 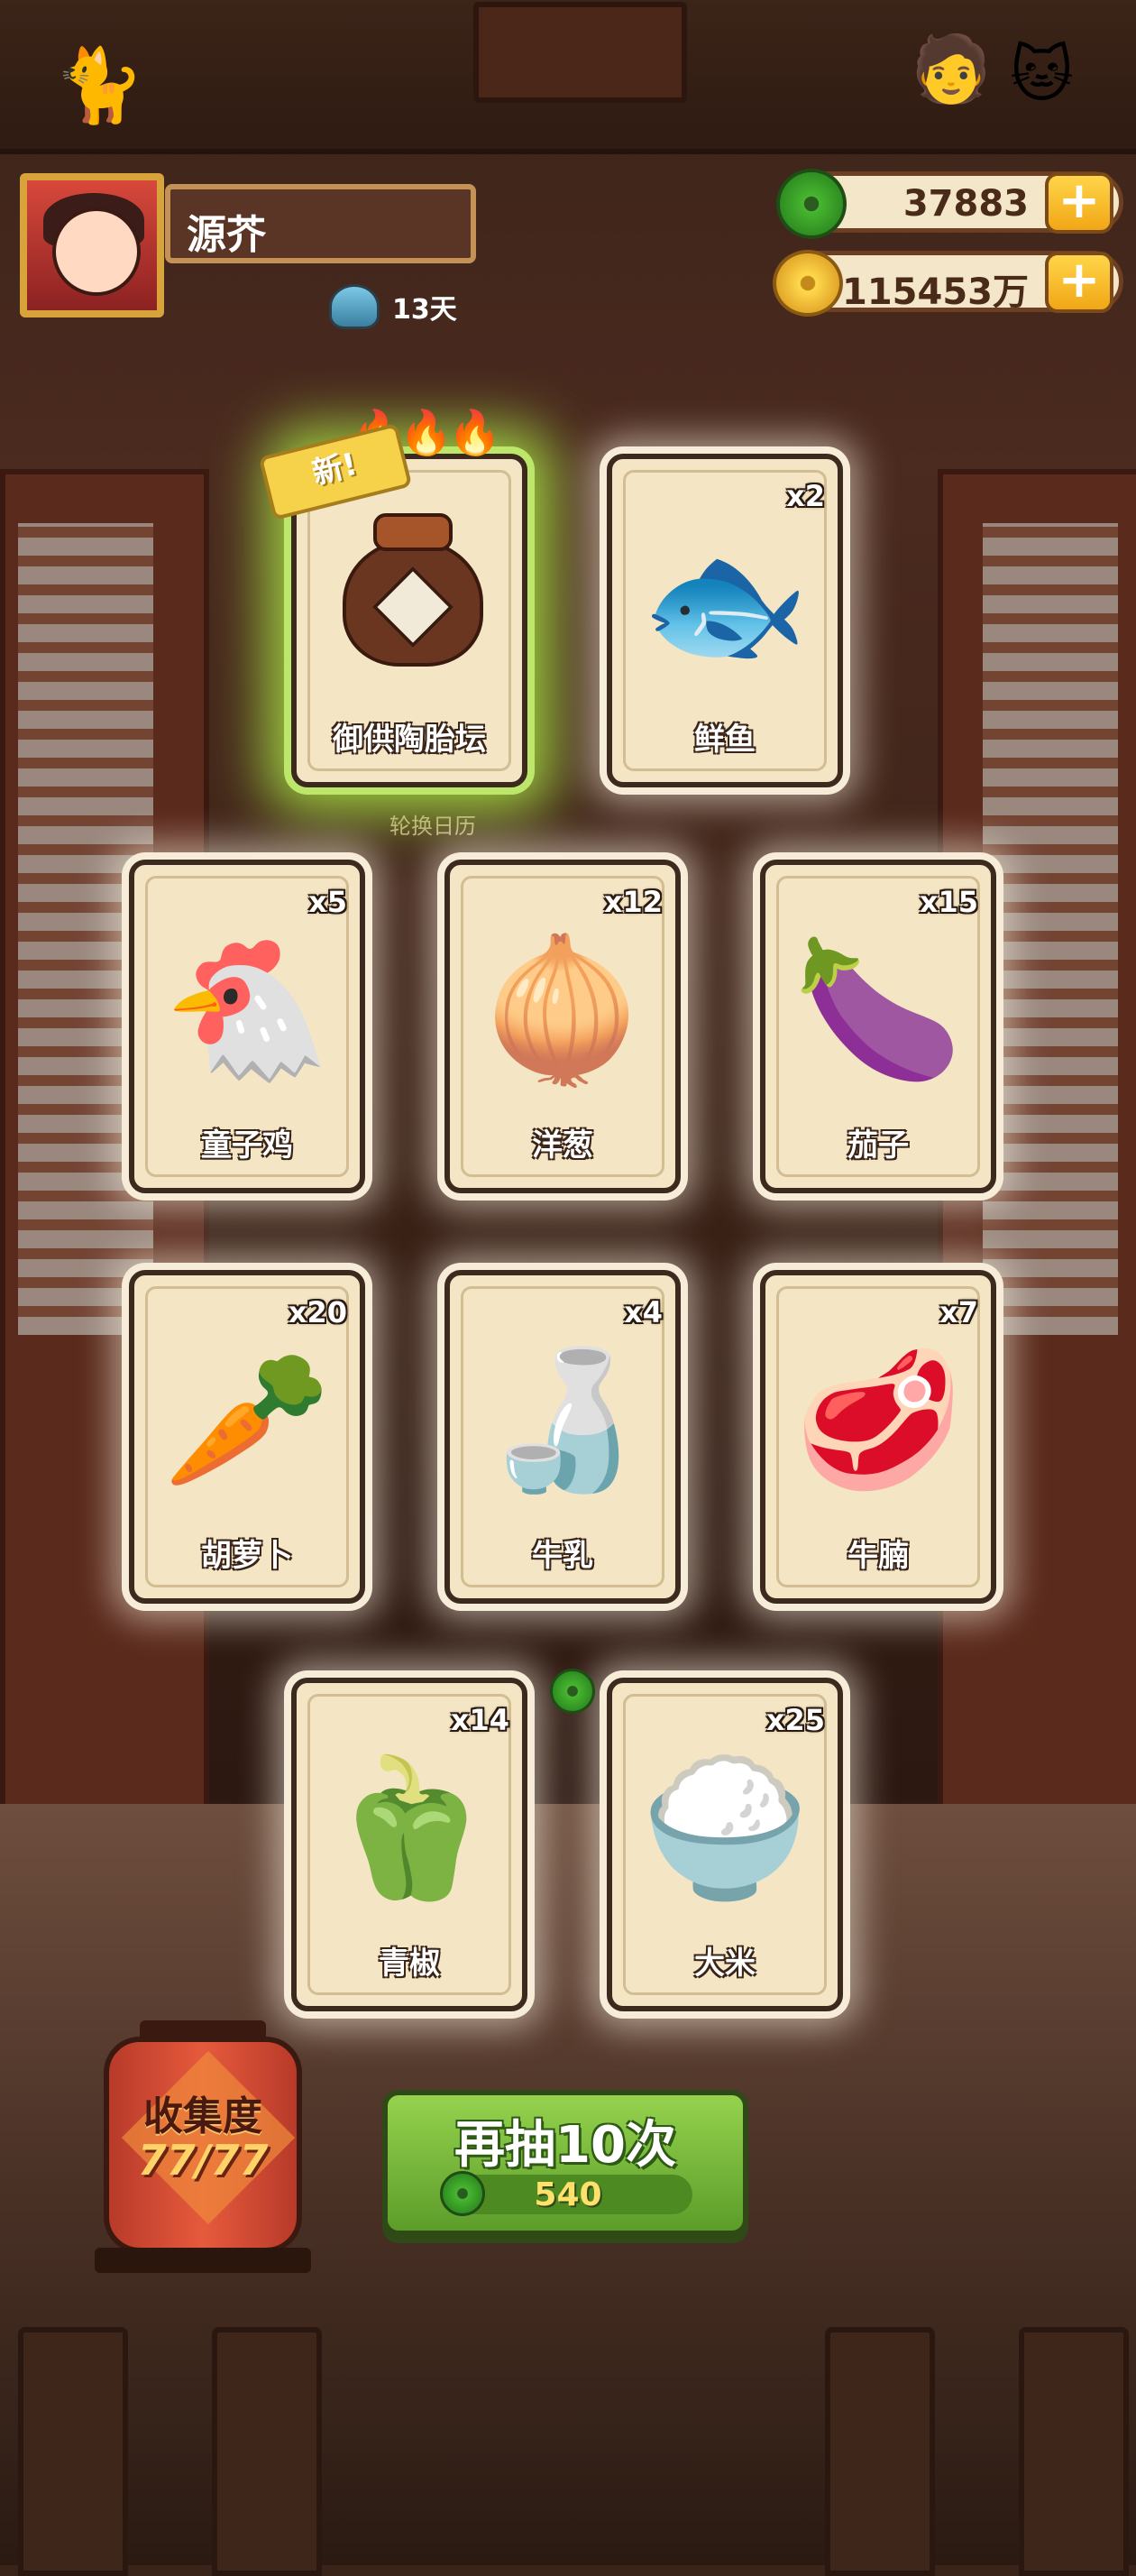 What do you see at coordinates (562, 1011) in the screenshot?
I see `onion-icon: 🧅` at bounding box center [562, 1011].